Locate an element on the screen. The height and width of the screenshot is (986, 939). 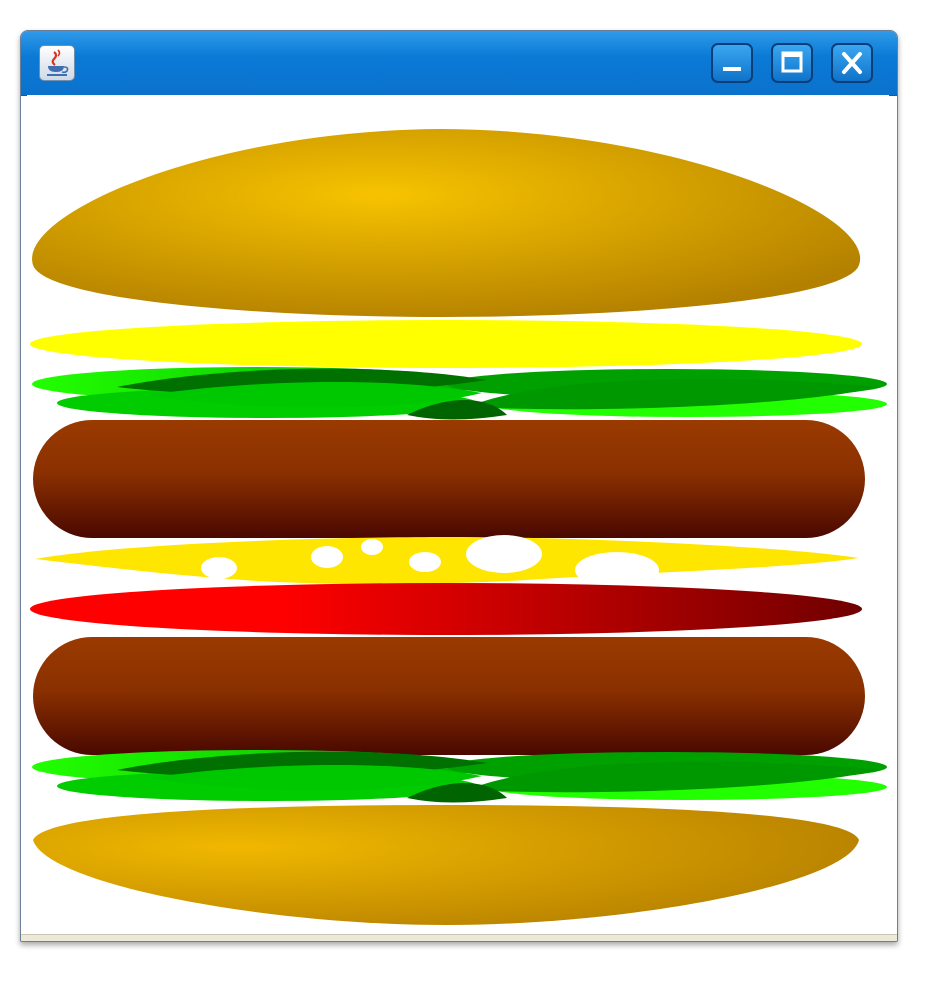
tomato-slice is located at coordinates (446, 609).